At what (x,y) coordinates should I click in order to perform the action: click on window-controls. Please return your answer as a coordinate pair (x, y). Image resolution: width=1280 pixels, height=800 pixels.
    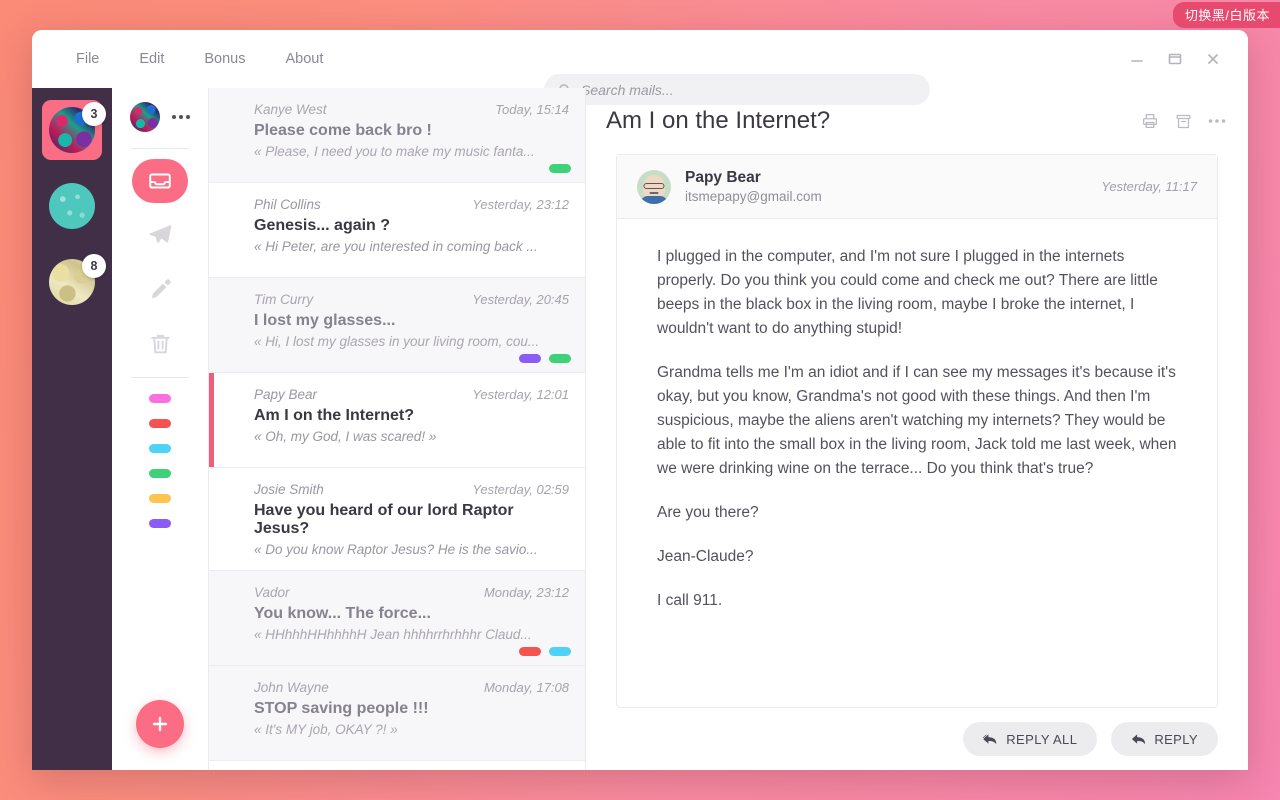
    Looking at the image, I should click on (1175, 59).